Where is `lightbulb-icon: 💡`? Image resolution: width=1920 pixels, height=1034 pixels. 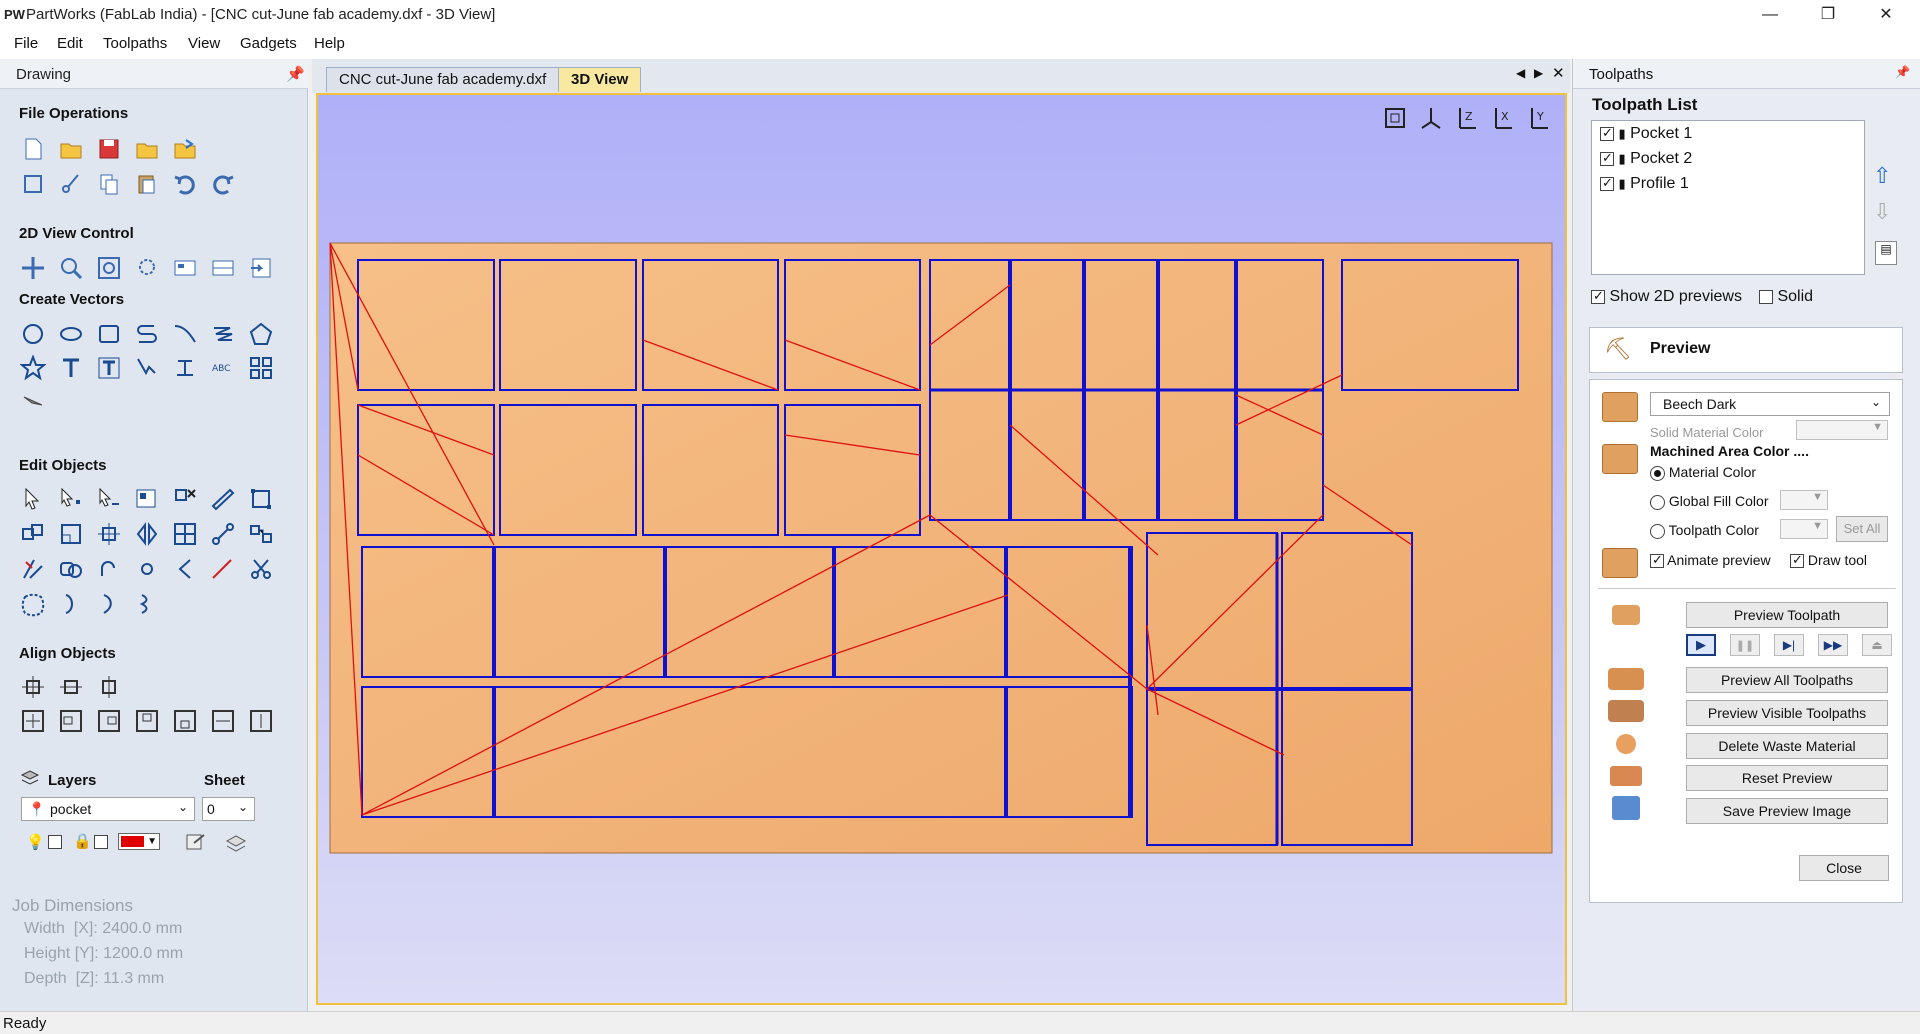 lightbulb-icon: 💡 is located at coordinates (35, 842).